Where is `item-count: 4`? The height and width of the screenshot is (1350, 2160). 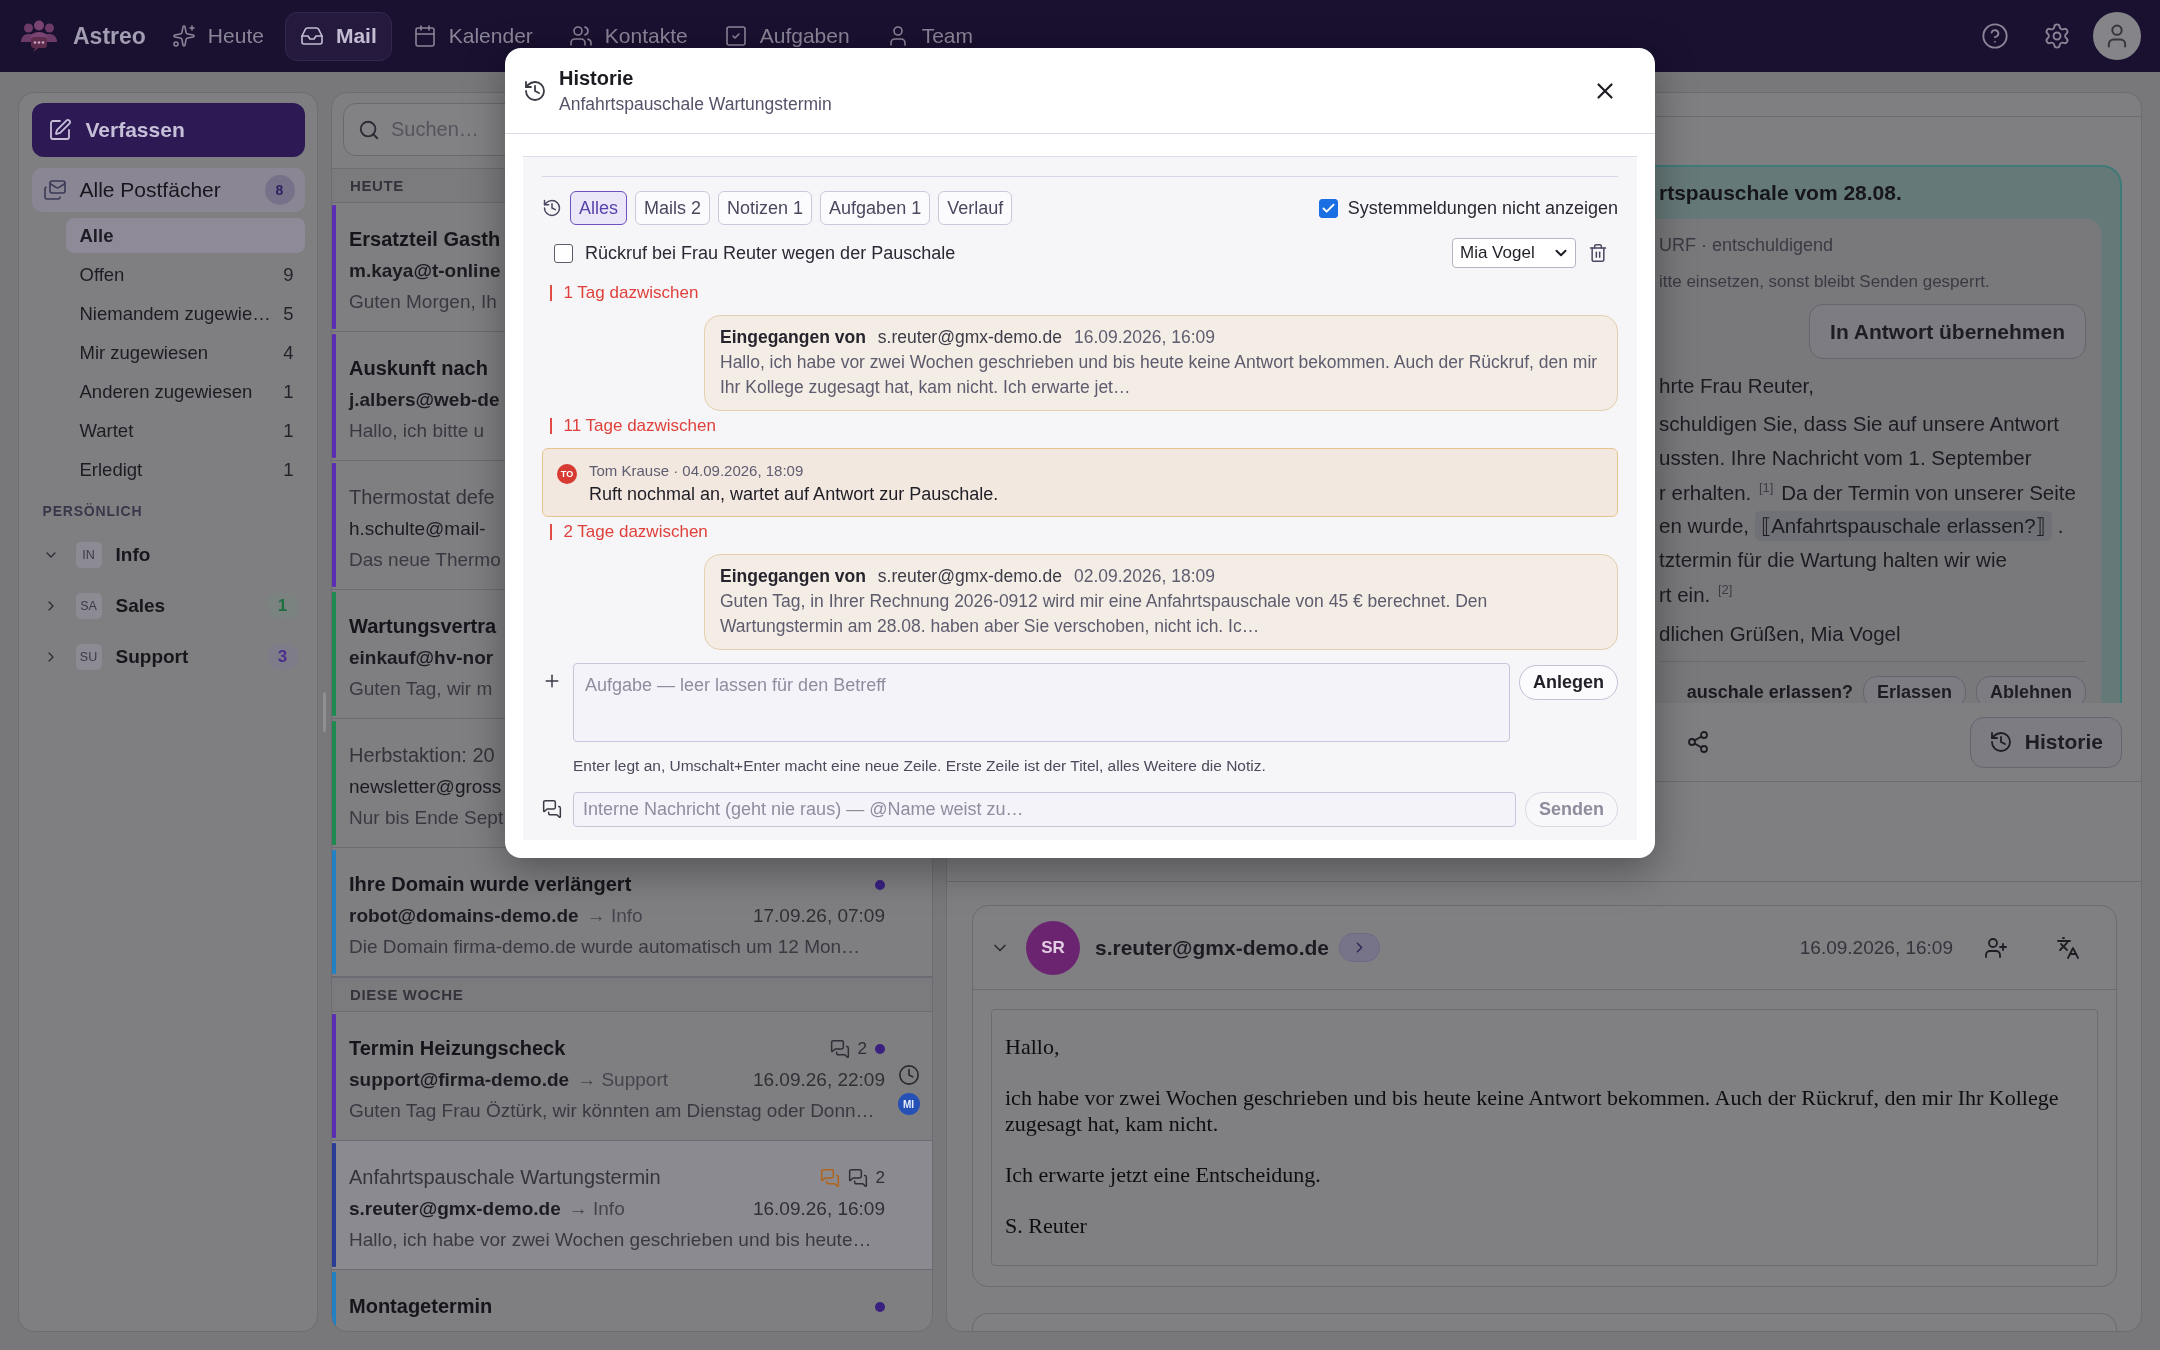 item-count: 4 is located at coordinates (288, 352).